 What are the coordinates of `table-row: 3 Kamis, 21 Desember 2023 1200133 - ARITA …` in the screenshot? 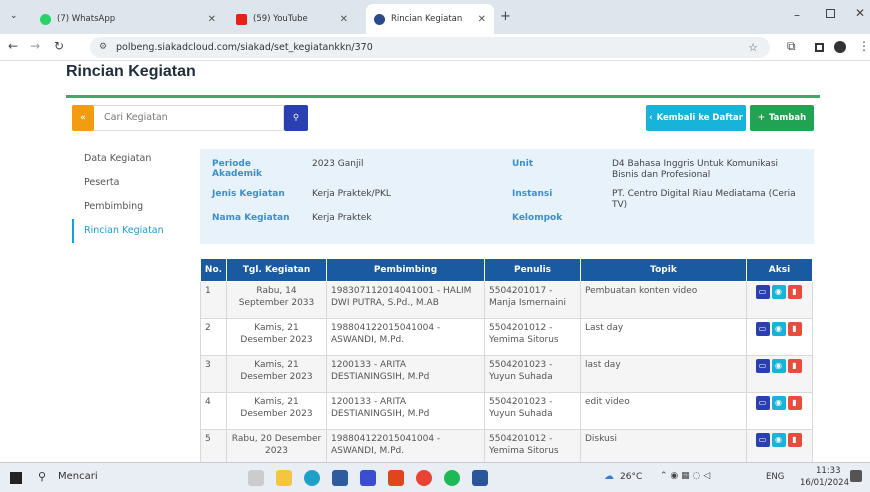 It's located at (506, 374).